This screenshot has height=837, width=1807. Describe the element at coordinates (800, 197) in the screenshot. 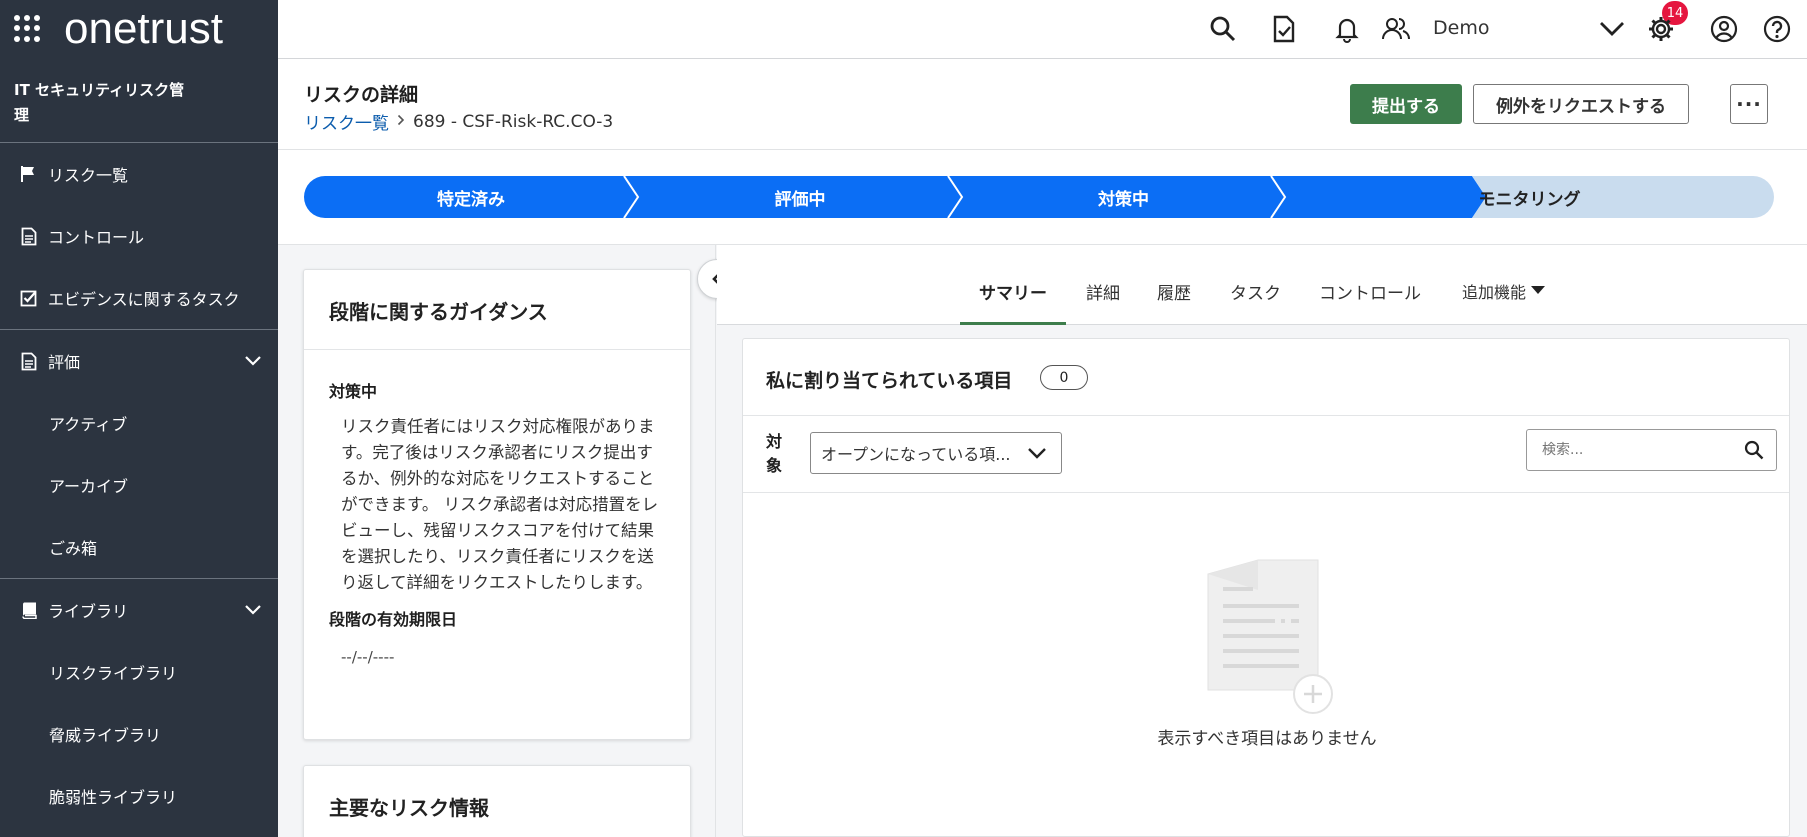

I see `stage-evaluating: 評価中` at that location.